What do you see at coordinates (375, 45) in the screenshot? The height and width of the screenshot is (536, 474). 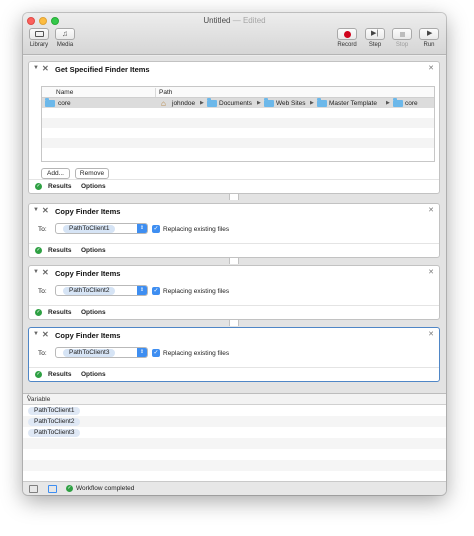 I see `step-label: Step` at bounding box center [375, 45].